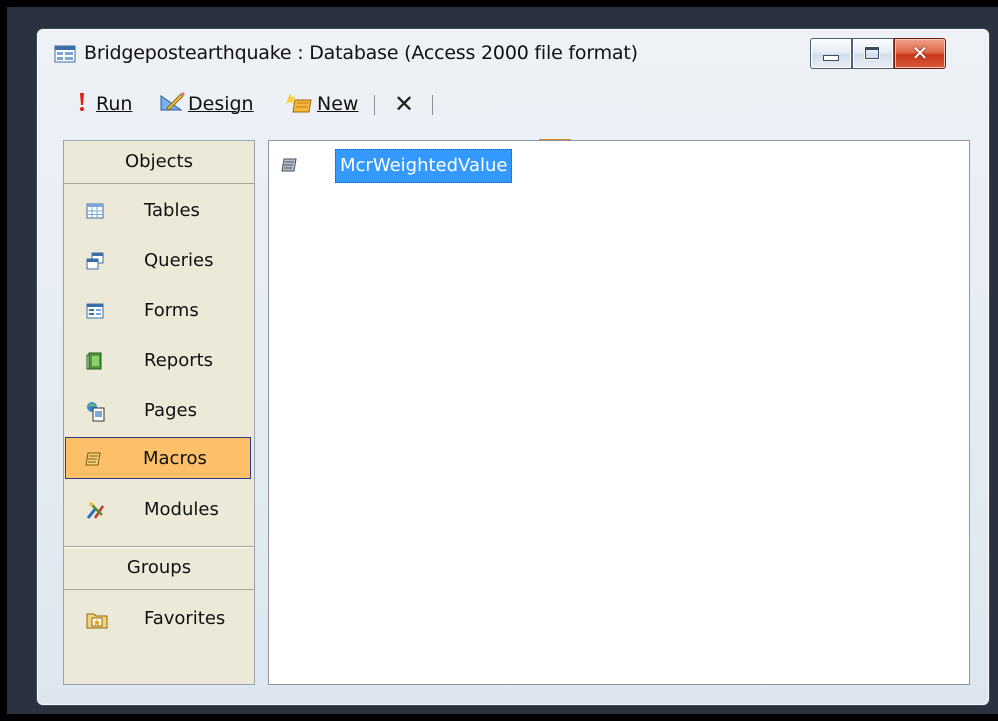  I want to click on report-icon, so click(95, 361).